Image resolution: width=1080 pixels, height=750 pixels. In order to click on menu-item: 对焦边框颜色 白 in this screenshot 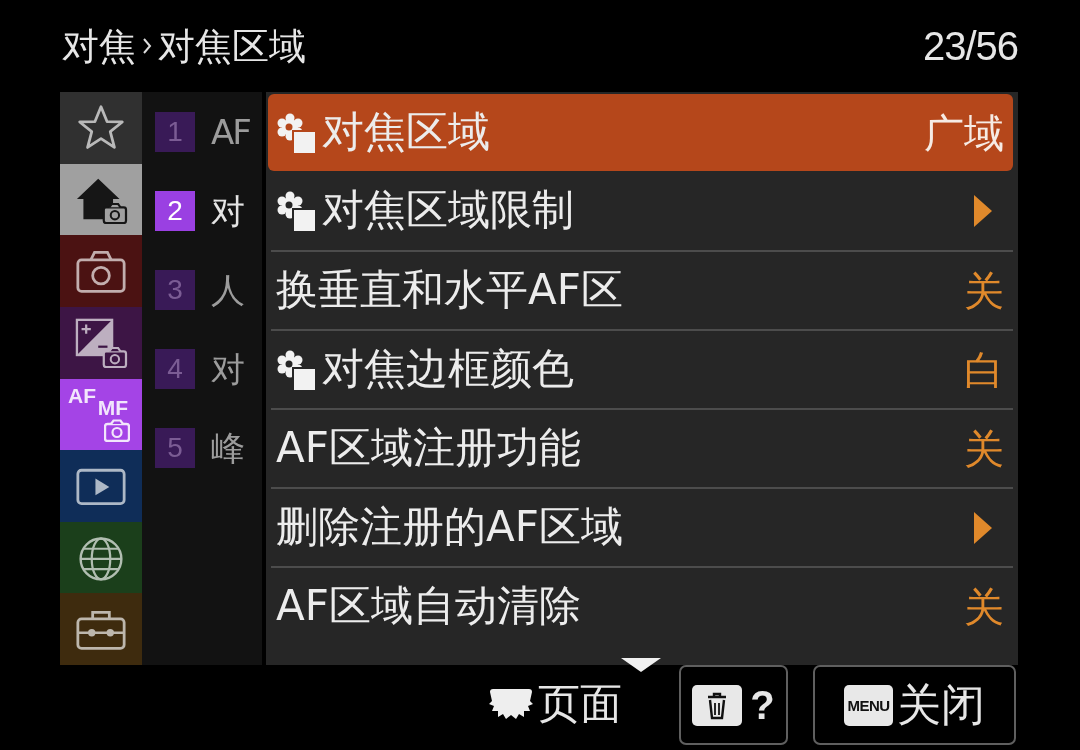, I will do `click(642, 368)`.